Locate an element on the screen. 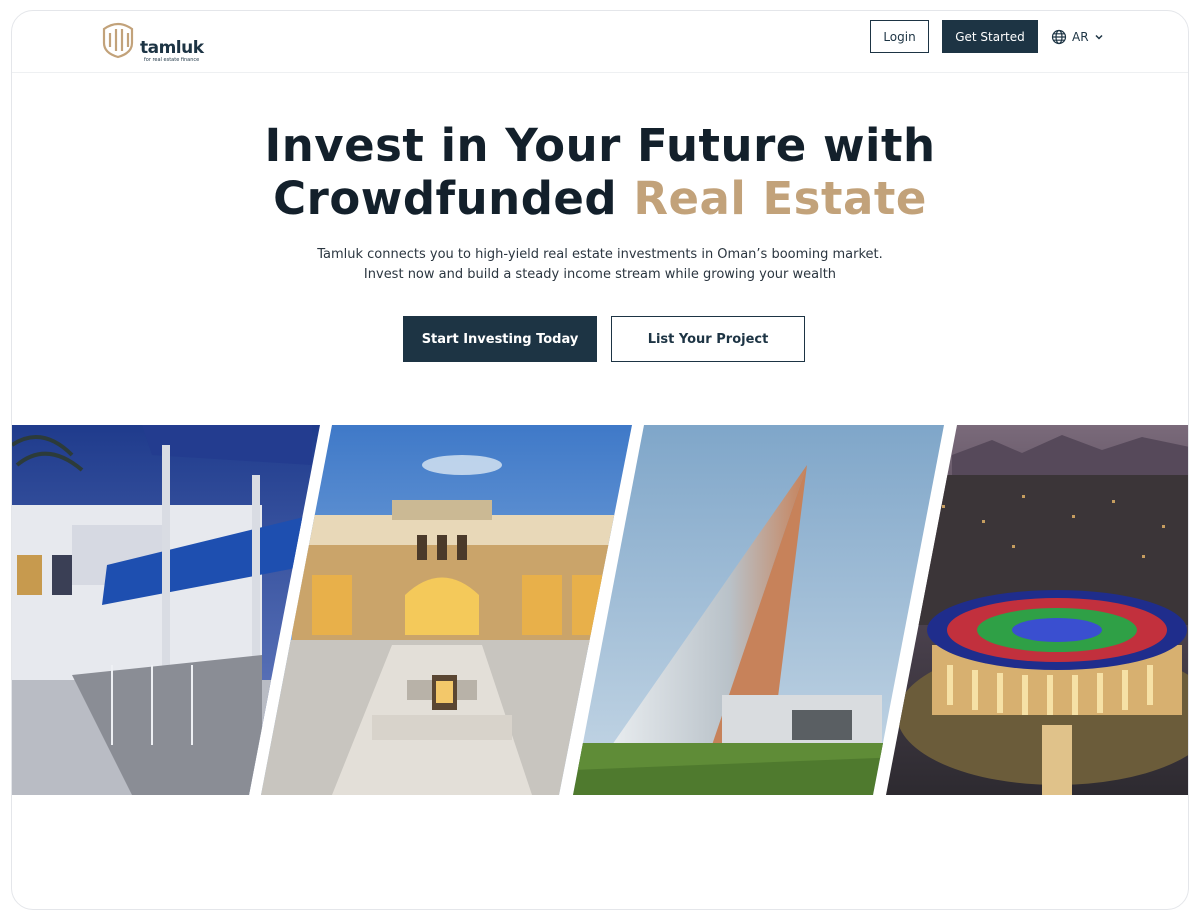  hero-title-line1: Invest in Your Future with is located at coordinates (600, 145).